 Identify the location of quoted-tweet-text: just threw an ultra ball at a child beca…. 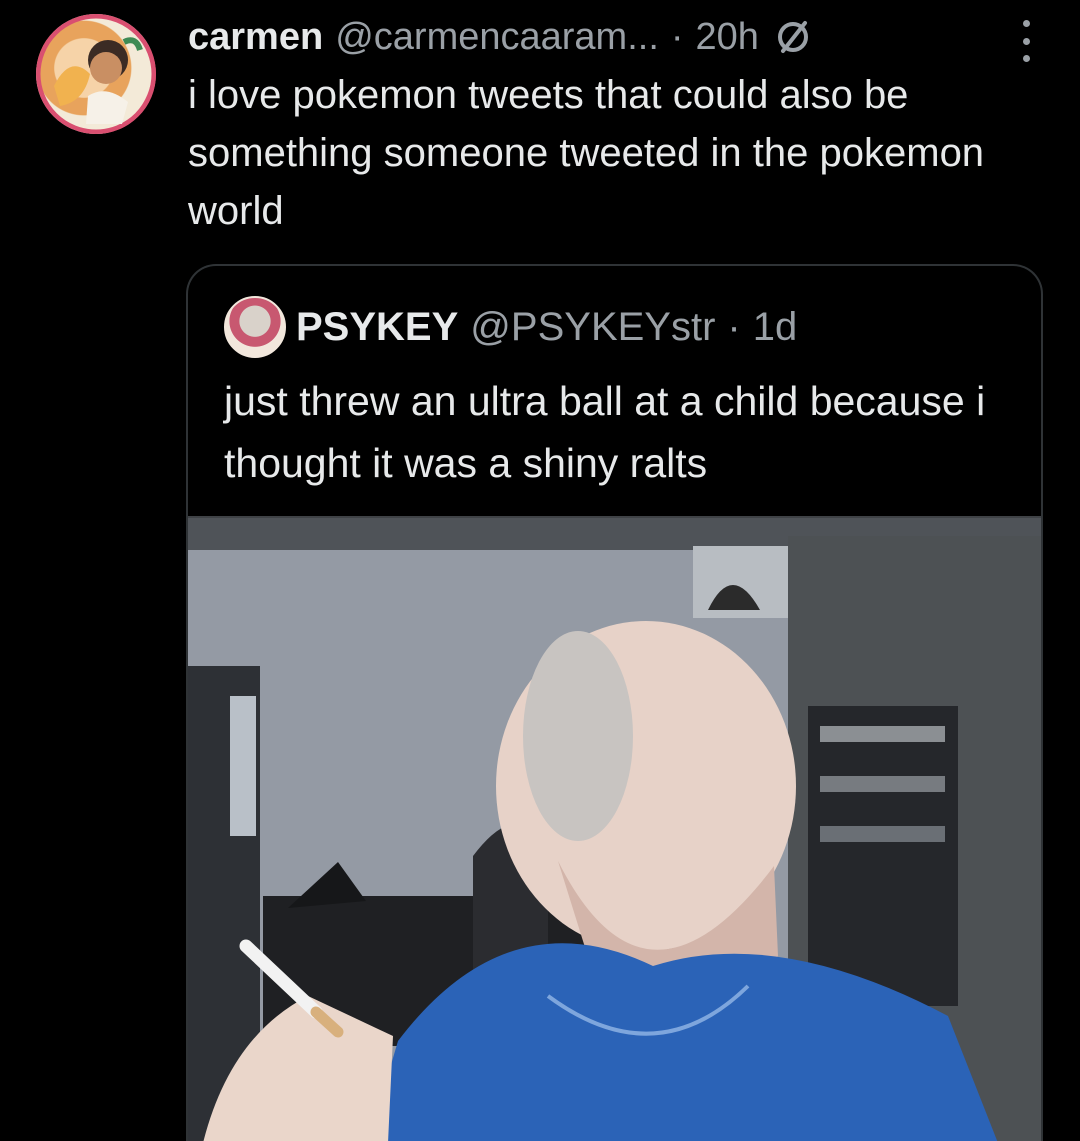
(605, 432).